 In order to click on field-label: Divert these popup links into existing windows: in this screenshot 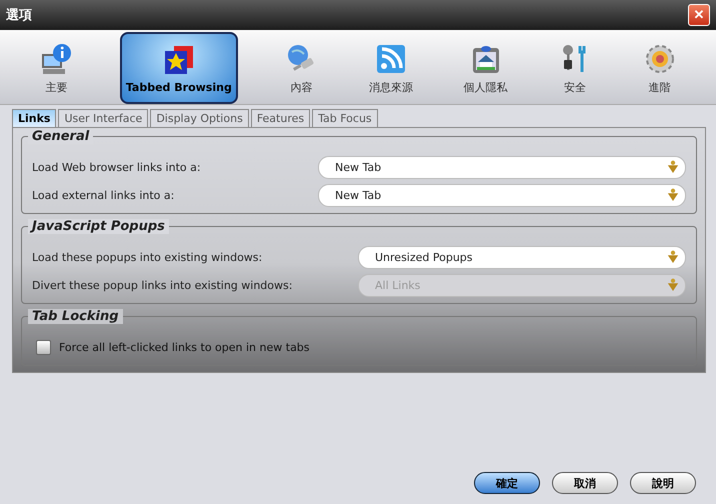, I will do `click(163, 285)`.